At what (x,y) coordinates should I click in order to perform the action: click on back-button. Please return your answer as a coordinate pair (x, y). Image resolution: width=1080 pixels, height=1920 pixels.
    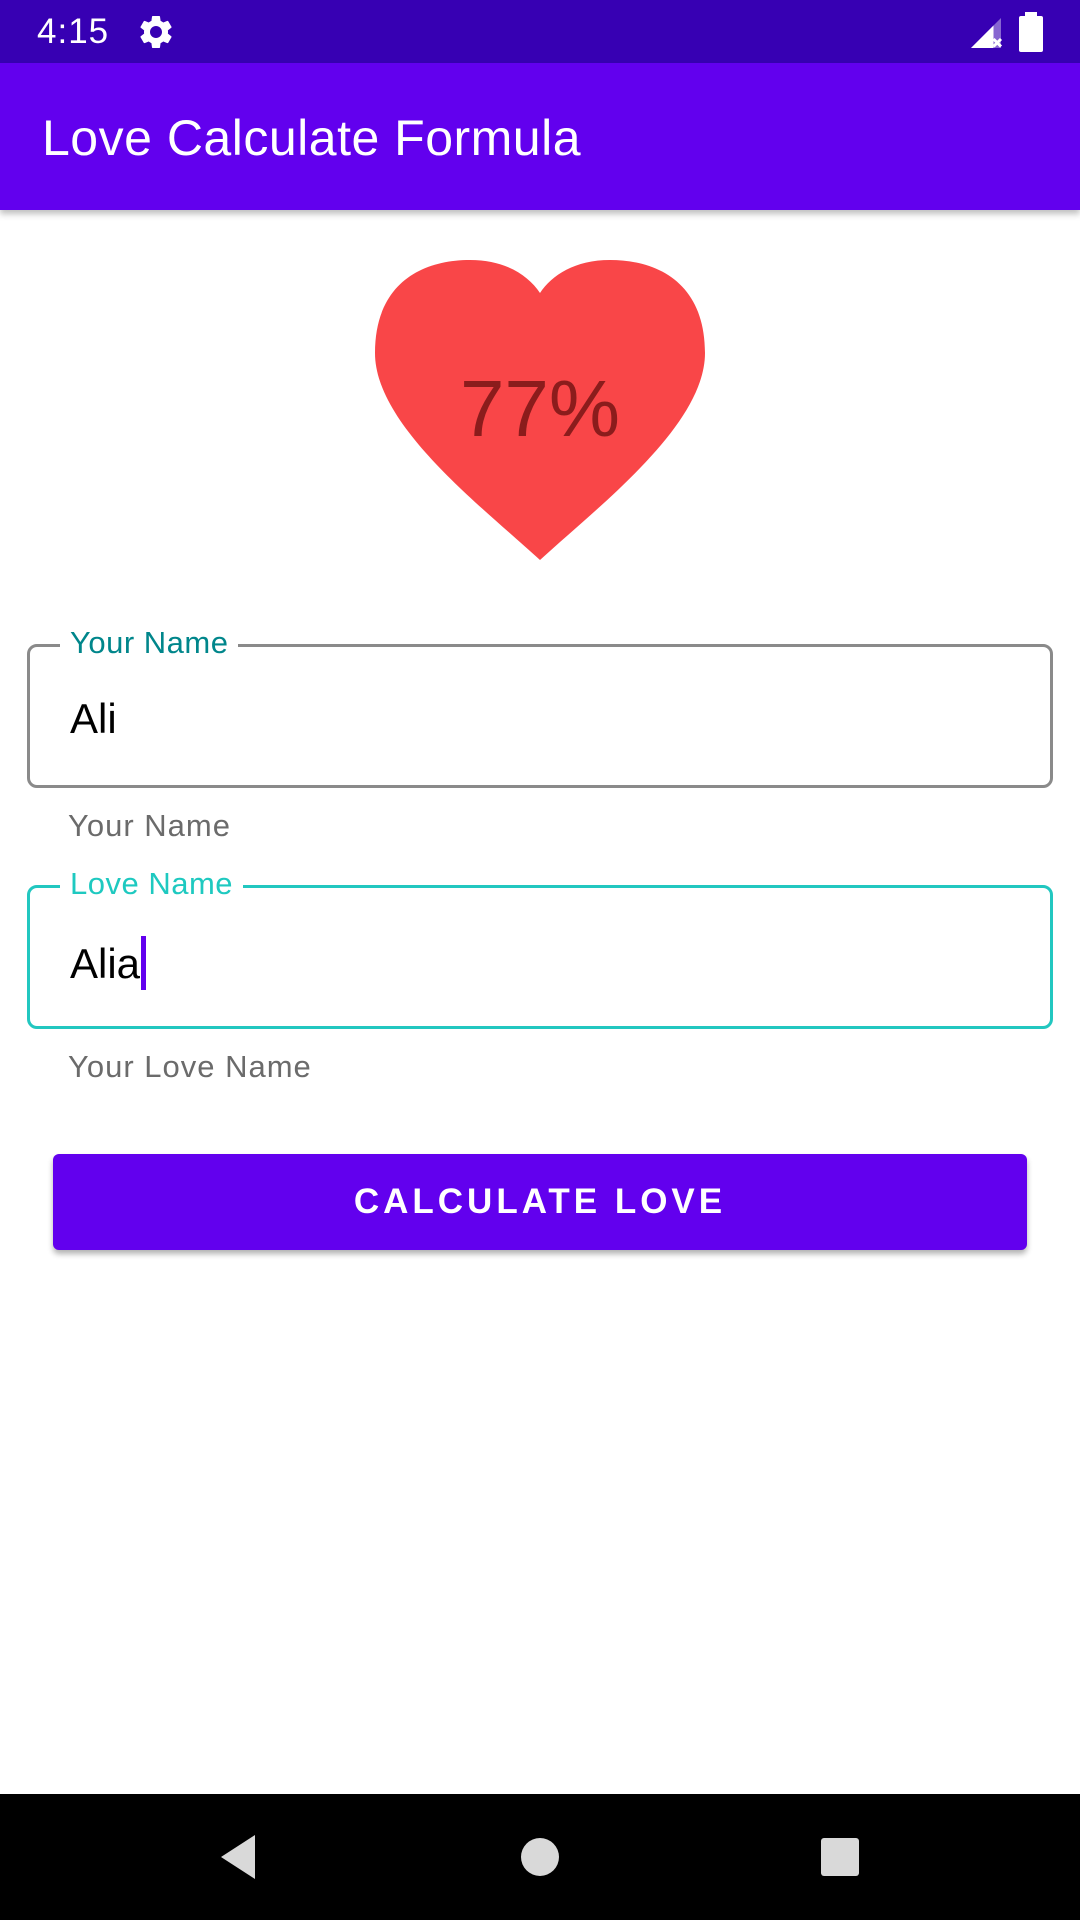
    Looking at the image, I should click on (240, 1857).